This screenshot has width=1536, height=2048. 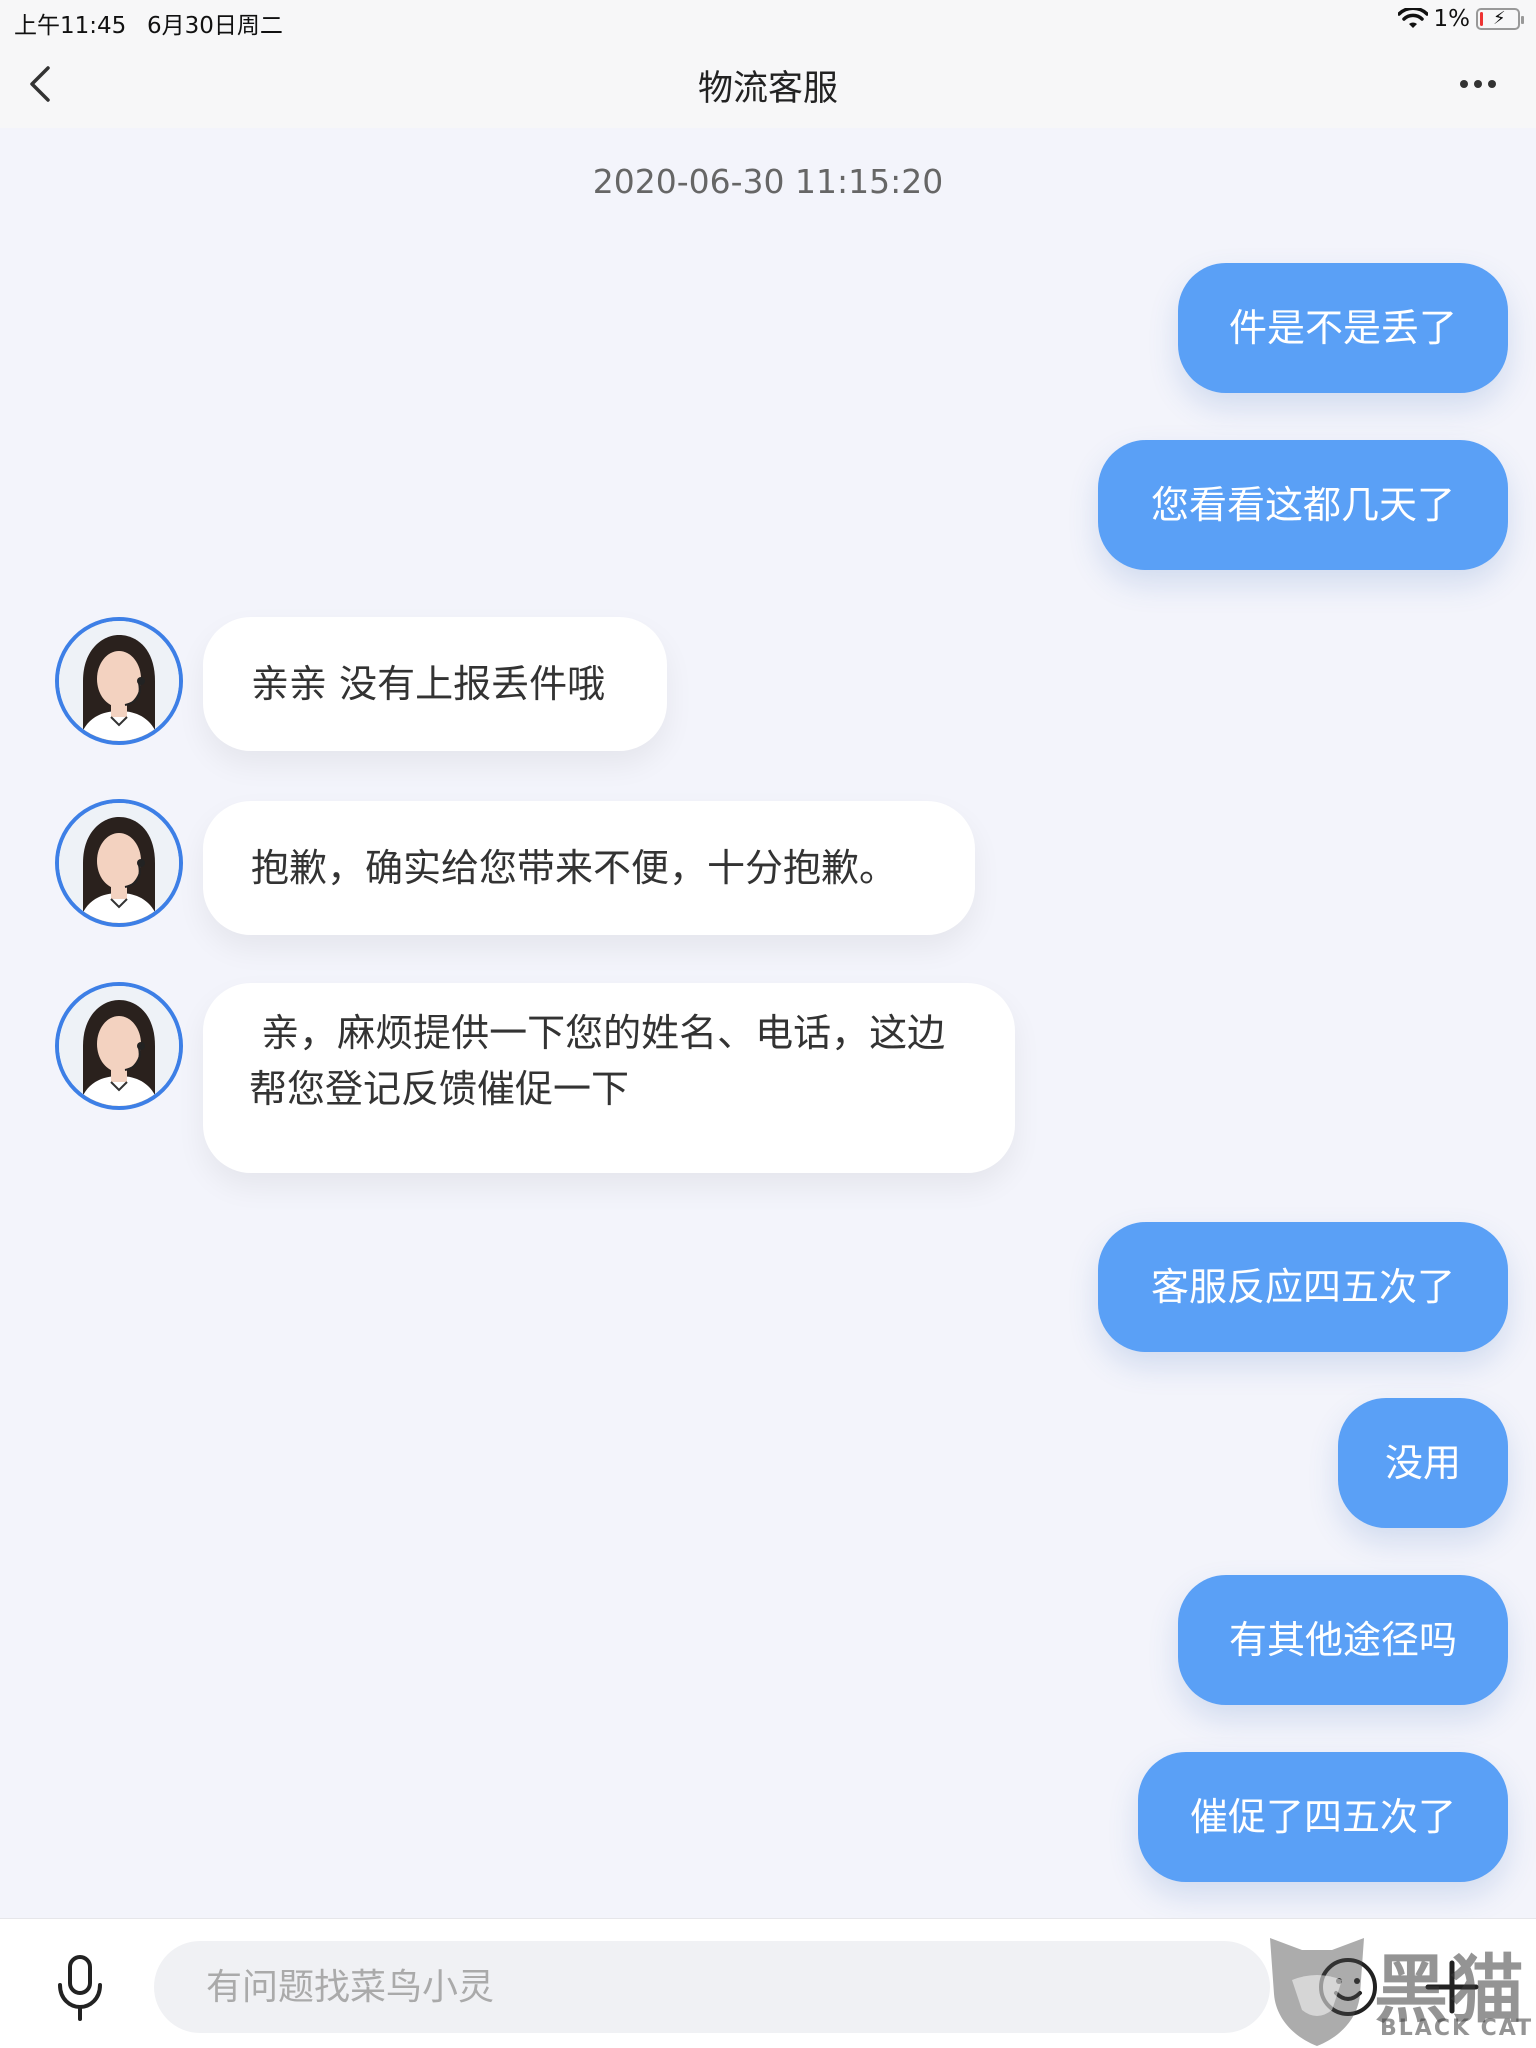 I want to click on message-text: 有其他途径吗, so click(x=1342, y=1640).